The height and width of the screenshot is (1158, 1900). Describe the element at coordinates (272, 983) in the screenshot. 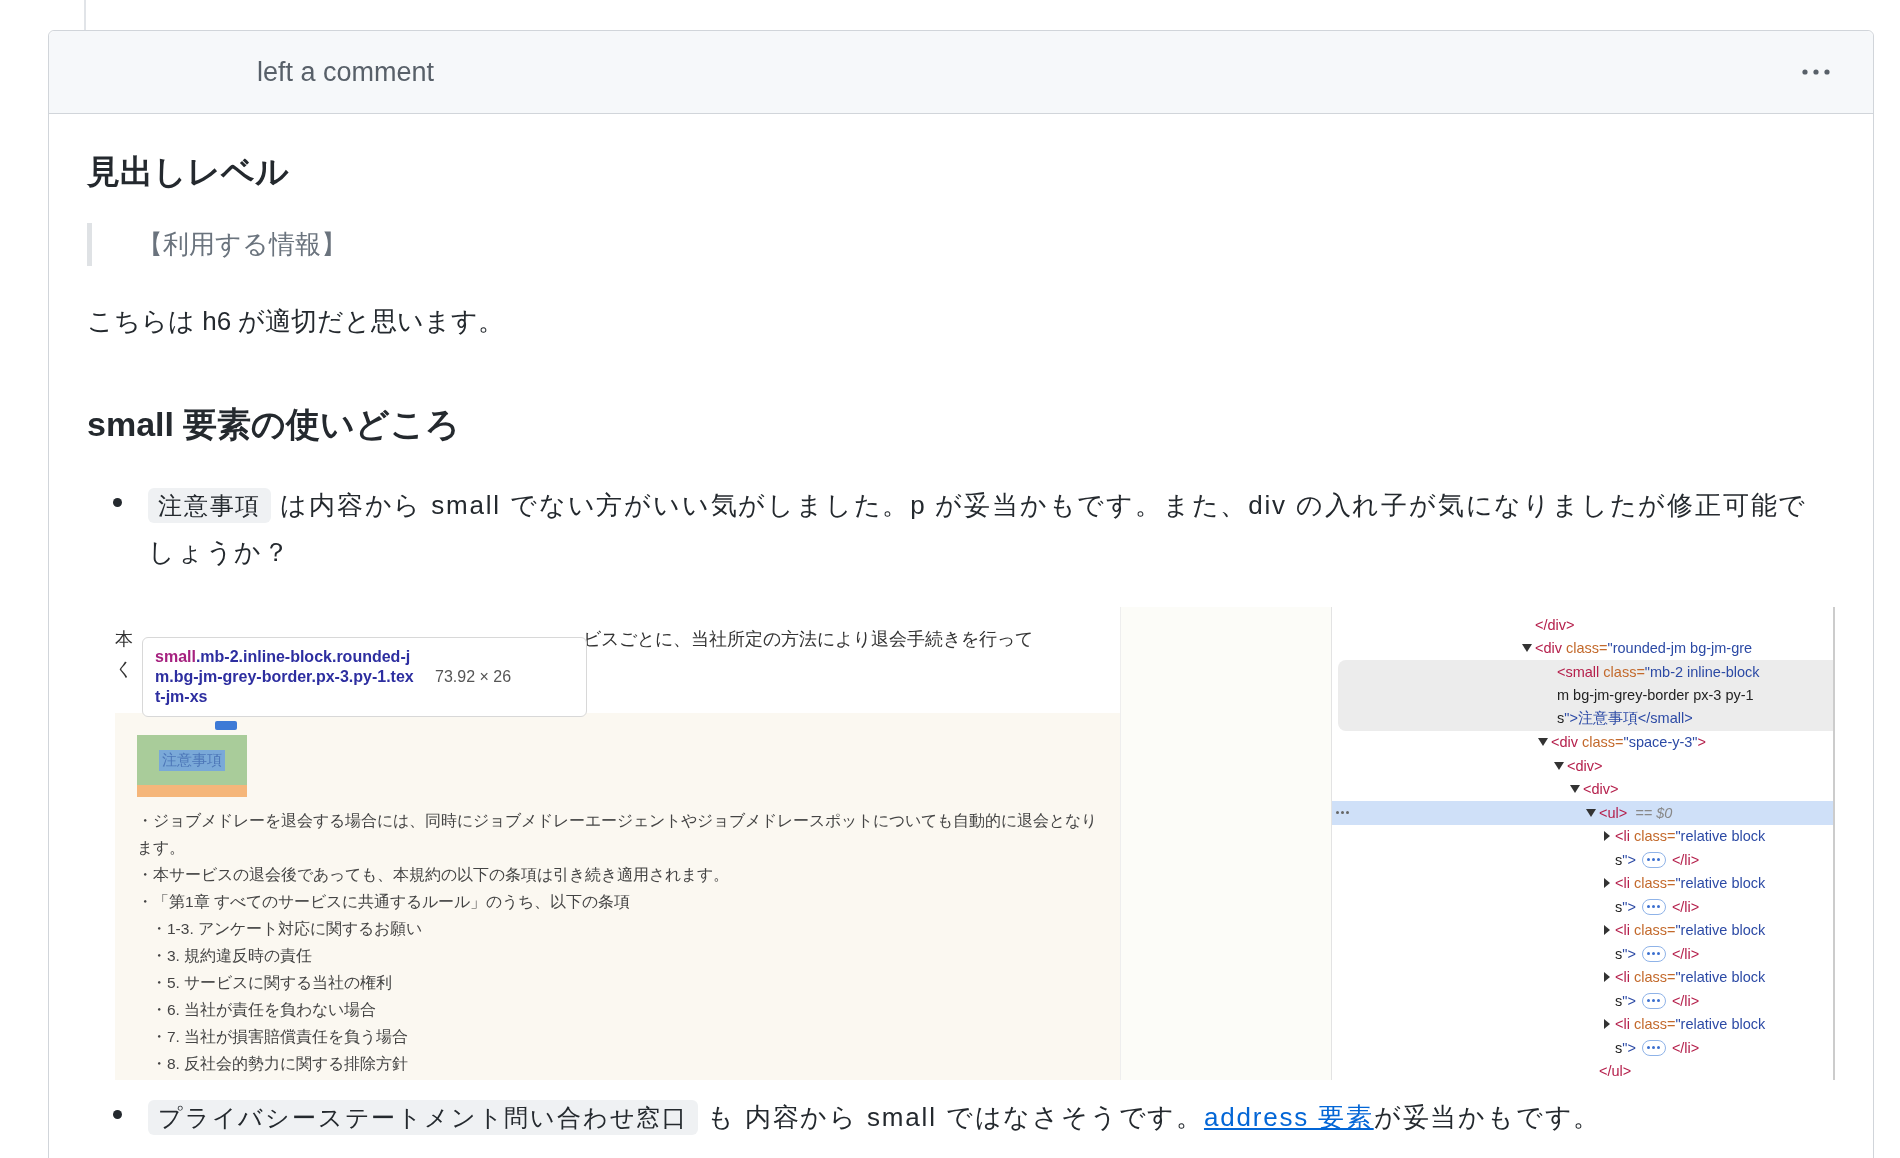

I see `page-text: ・5. サービスに関する当社の権利` at that location.